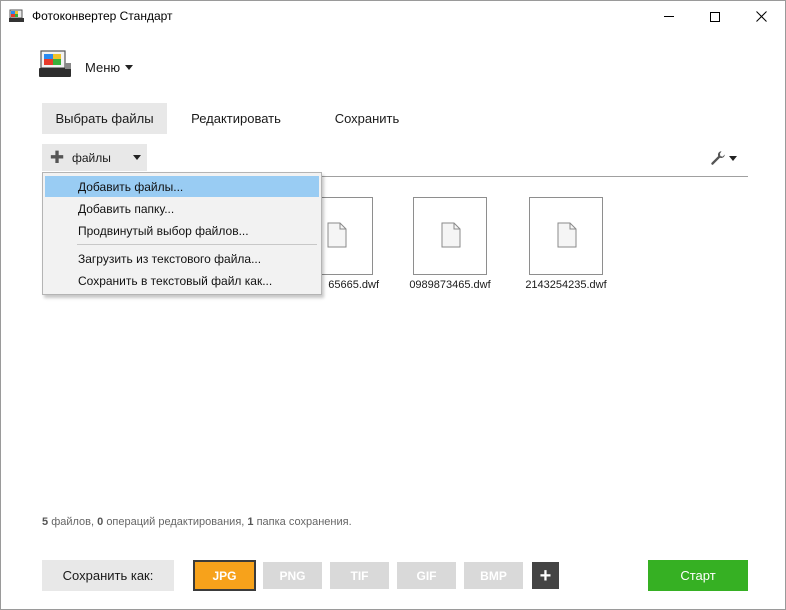 The image size is (786, 610). Describe the element at coordinates (45, 522) in the screenshot. I see `files-count: 5` at that location.